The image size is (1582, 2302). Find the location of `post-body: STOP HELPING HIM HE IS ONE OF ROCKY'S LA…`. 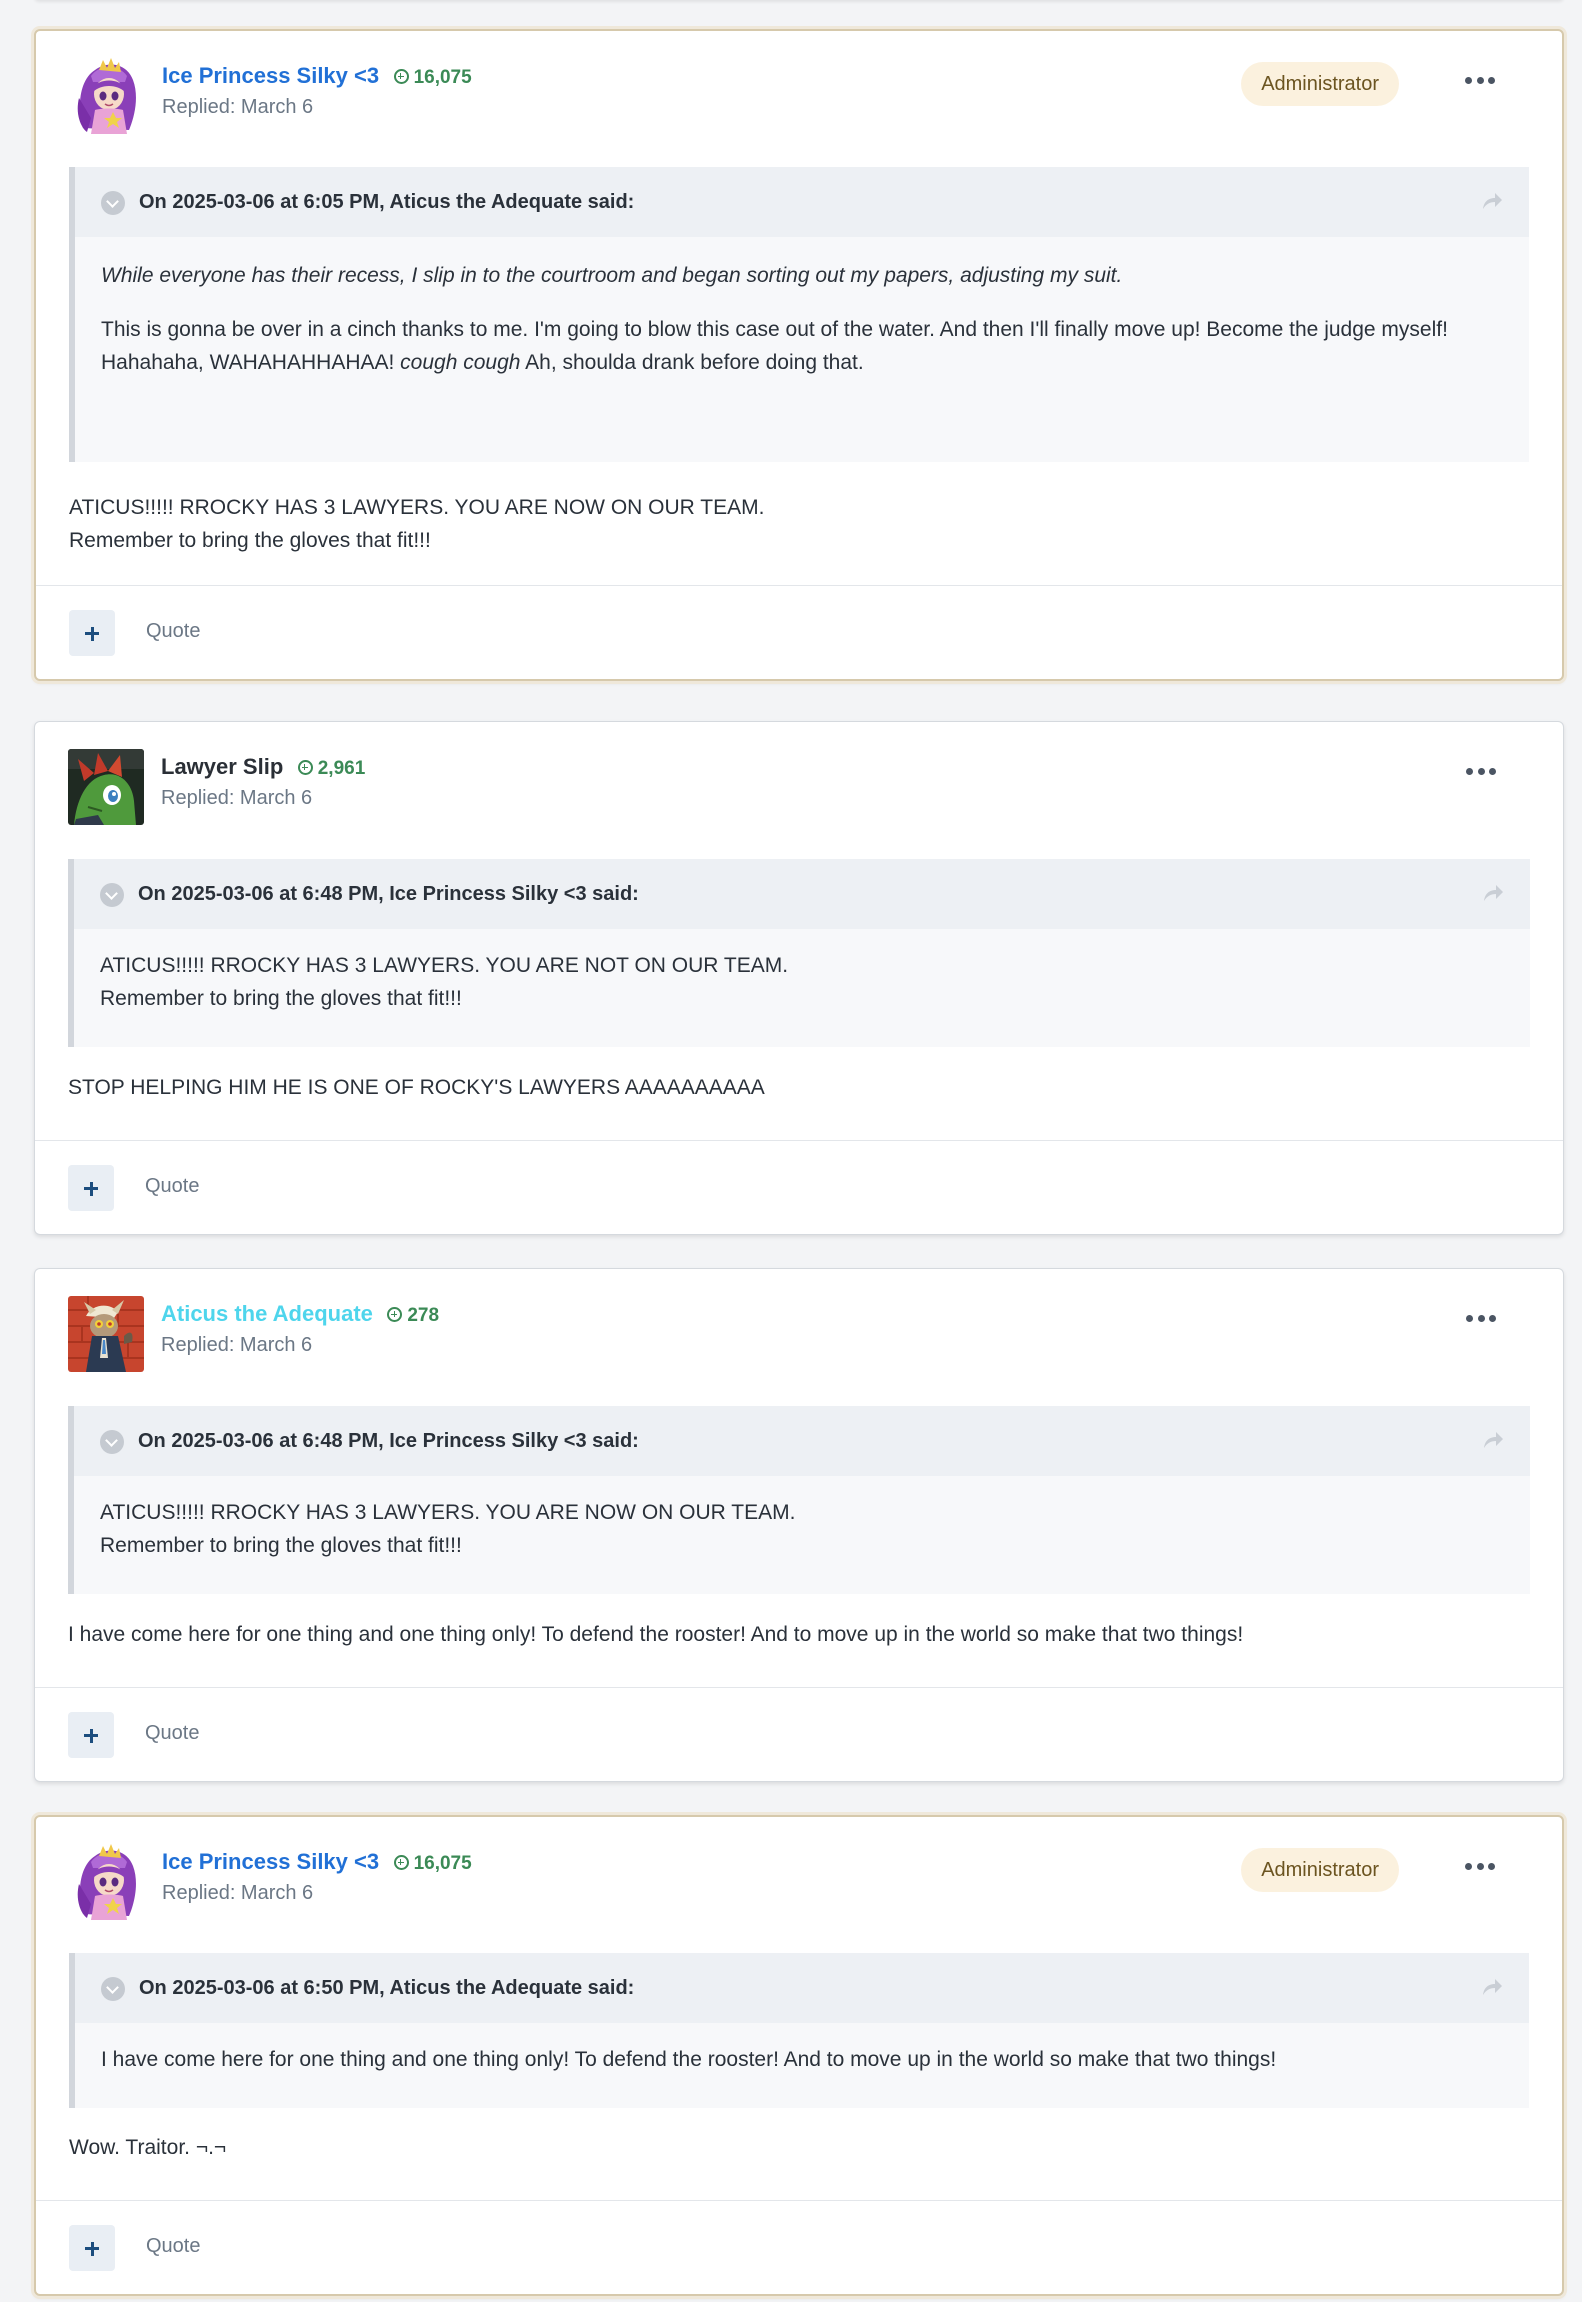

post-body: STOP HELPING HIM HE IS ONE OF ROCKY'S LA… is located at coordinates (799, 1087).